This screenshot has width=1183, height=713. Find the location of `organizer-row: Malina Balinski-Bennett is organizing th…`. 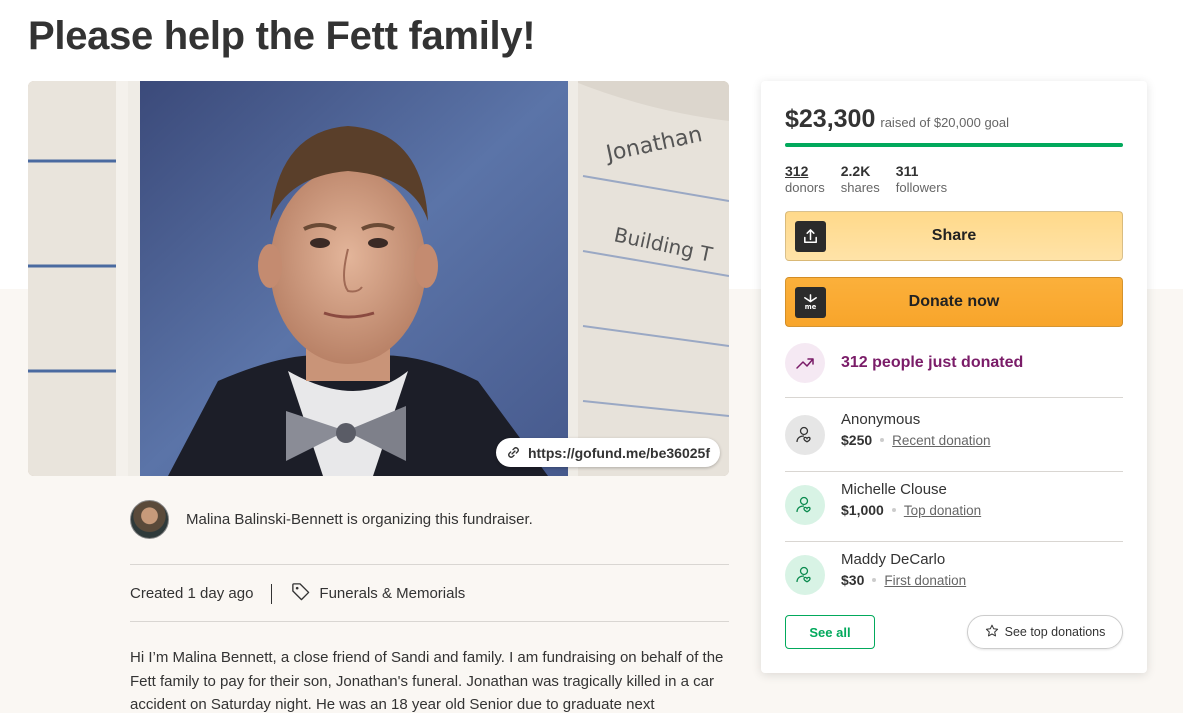

organizer-row: Malina Balinski-Bennett is organizing th… is located at coordinates (331, 519).